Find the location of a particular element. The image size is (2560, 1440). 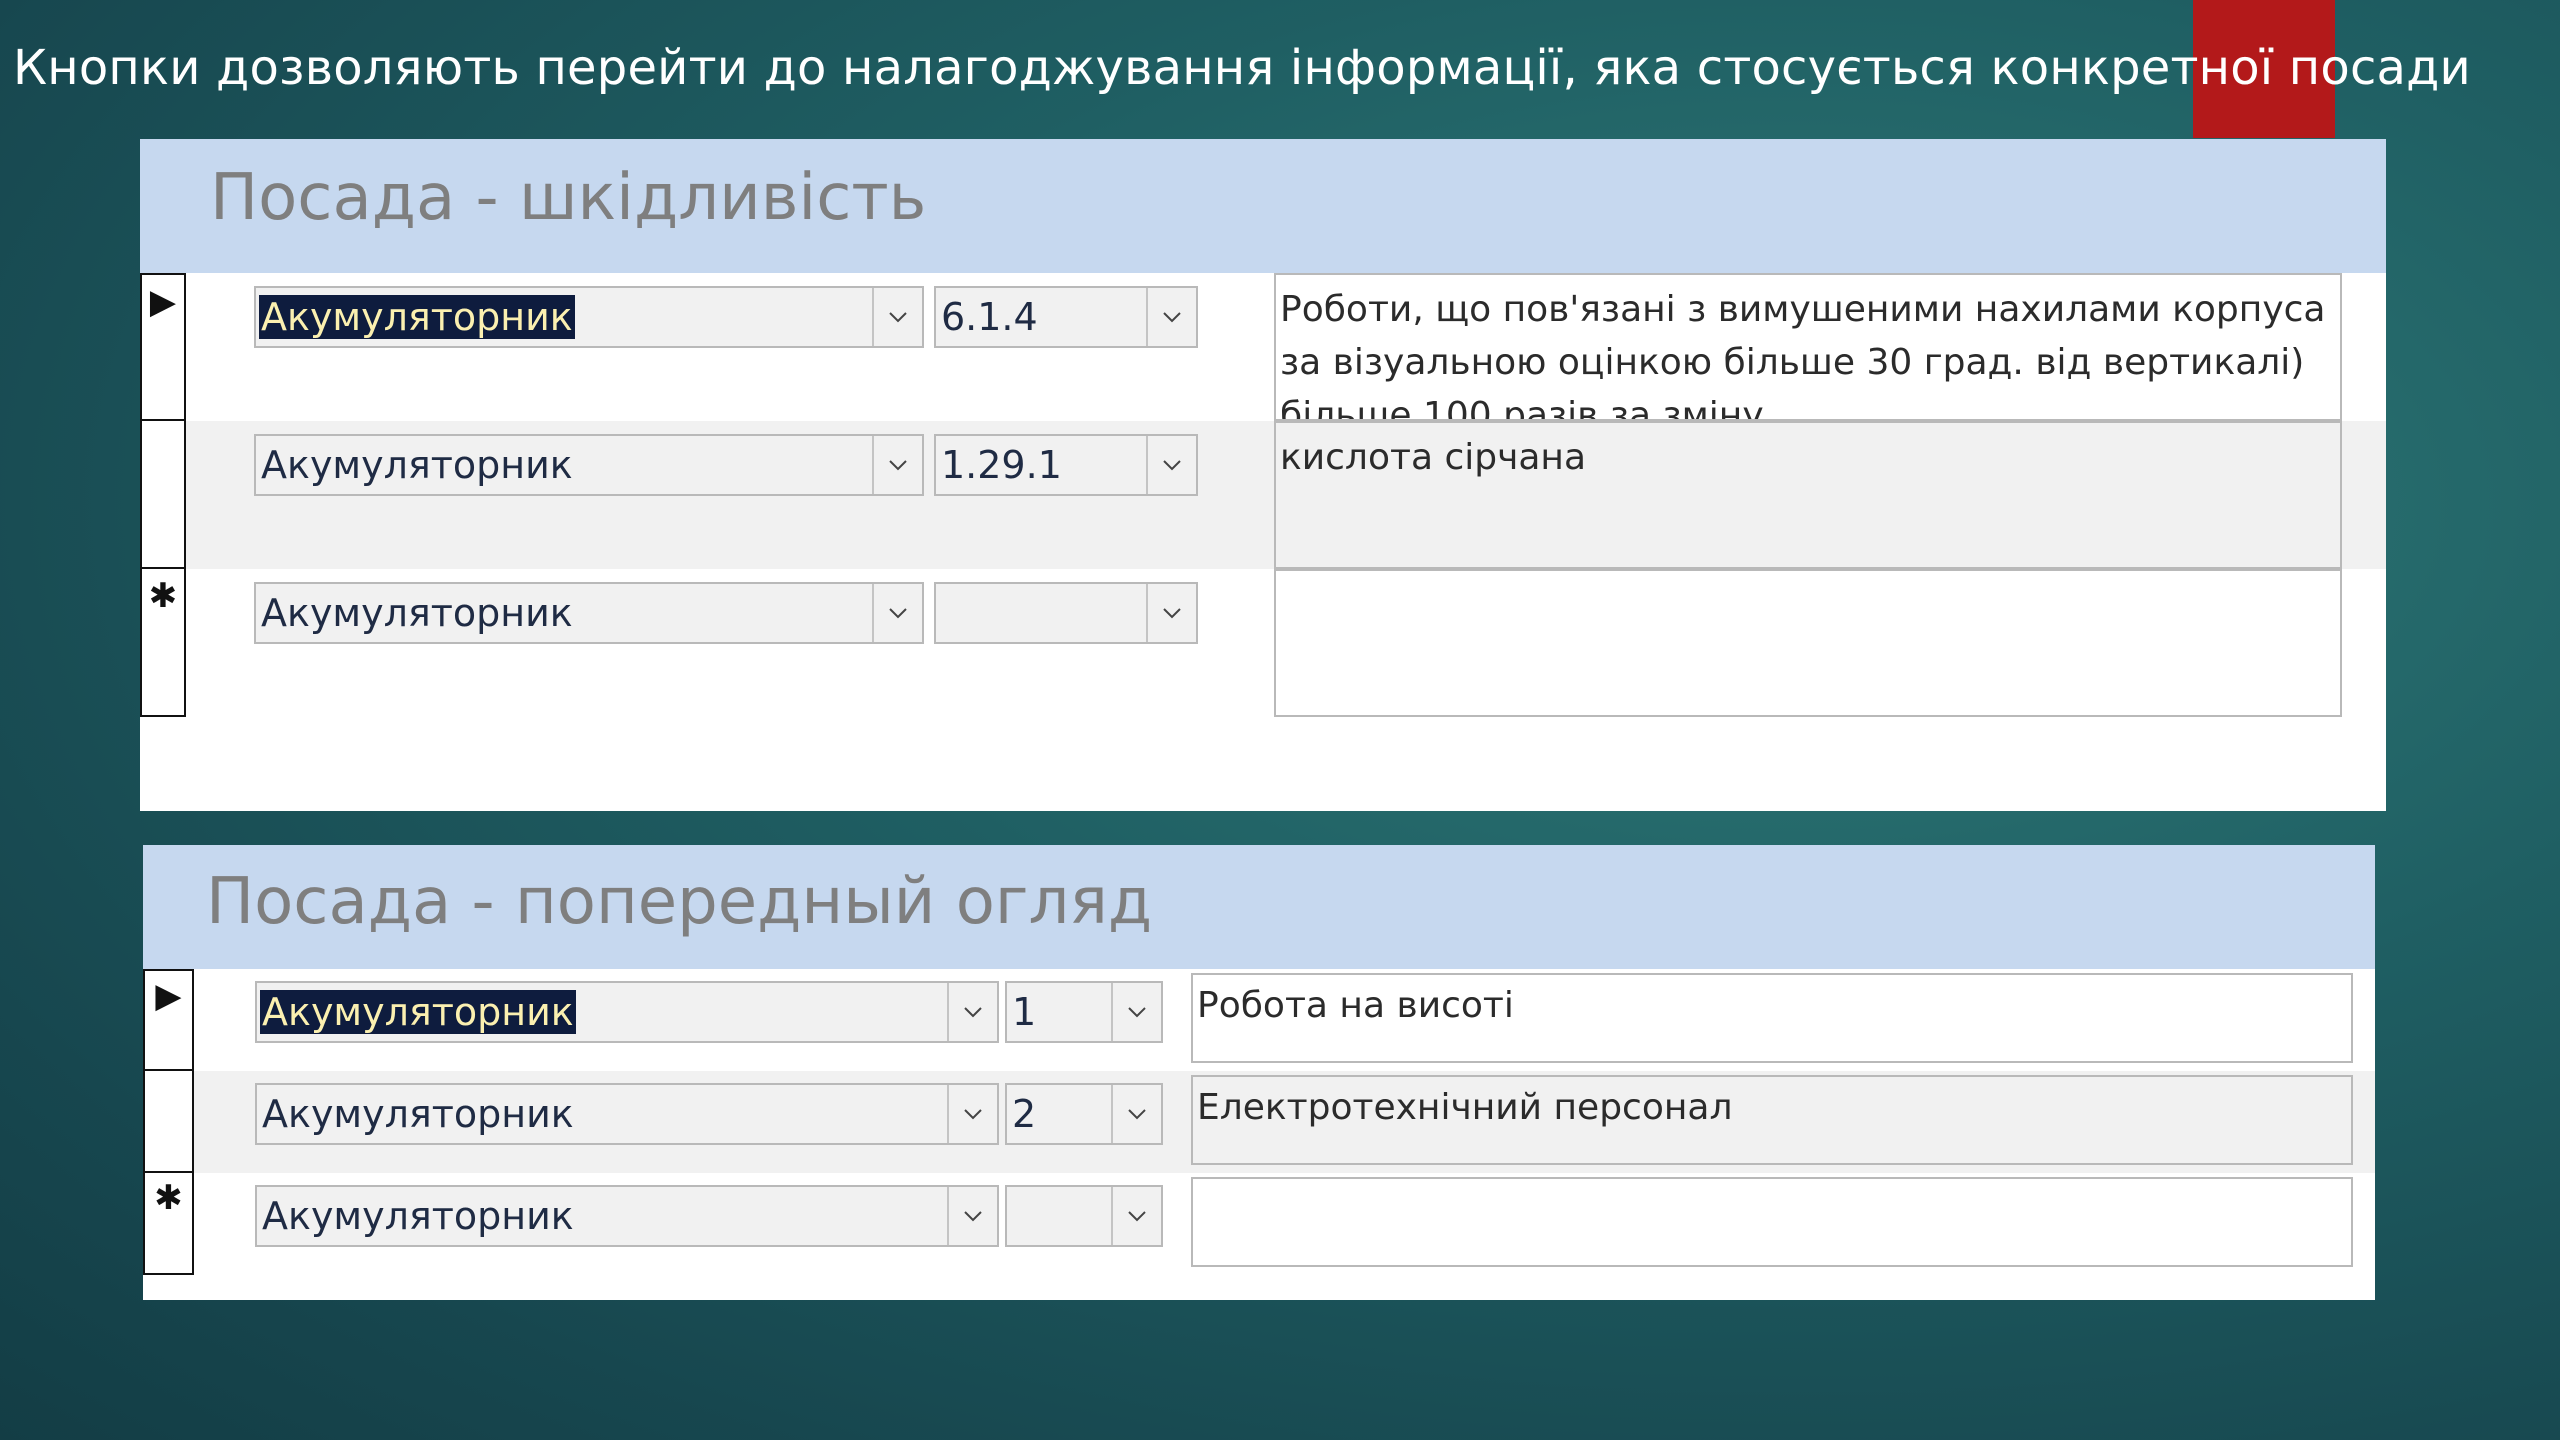

form-title: Посада - шкідливість is located at coordinates (568, 198).